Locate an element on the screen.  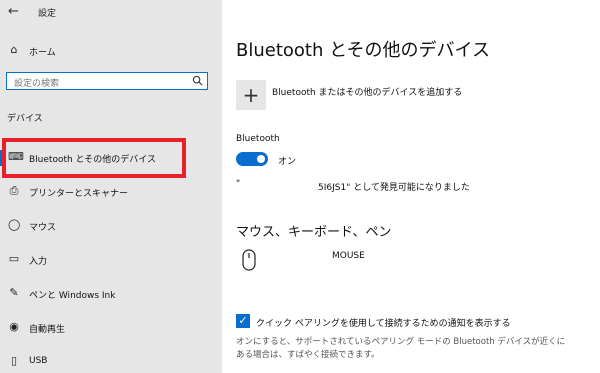
app-title: 設定 is located at coordinates (47, 14).